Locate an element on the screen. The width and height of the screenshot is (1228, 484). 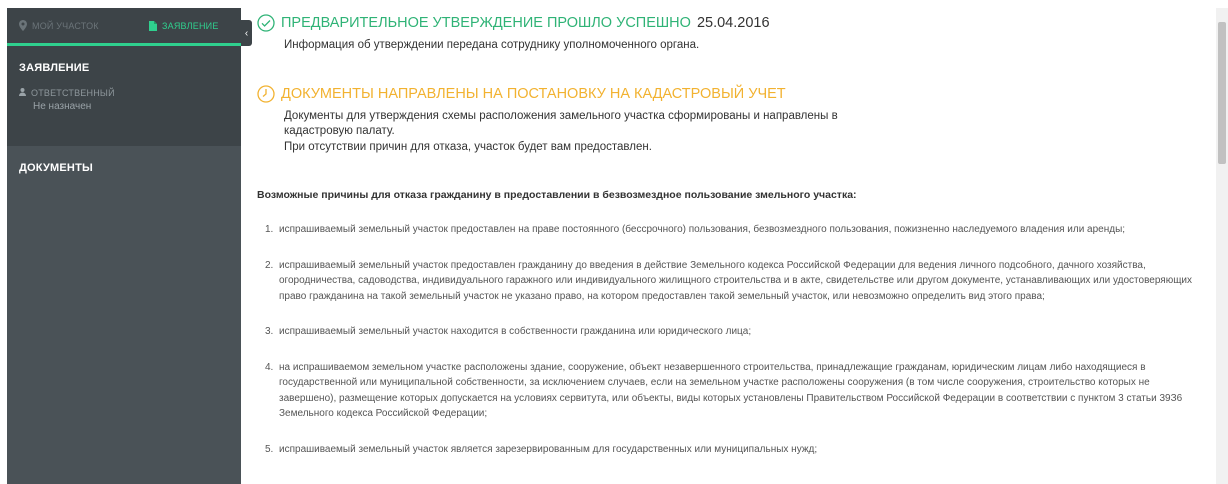
application-section: ЗАЯВЛЕНИЕ ответственный Не назначен is located at coordinates (124, 96).